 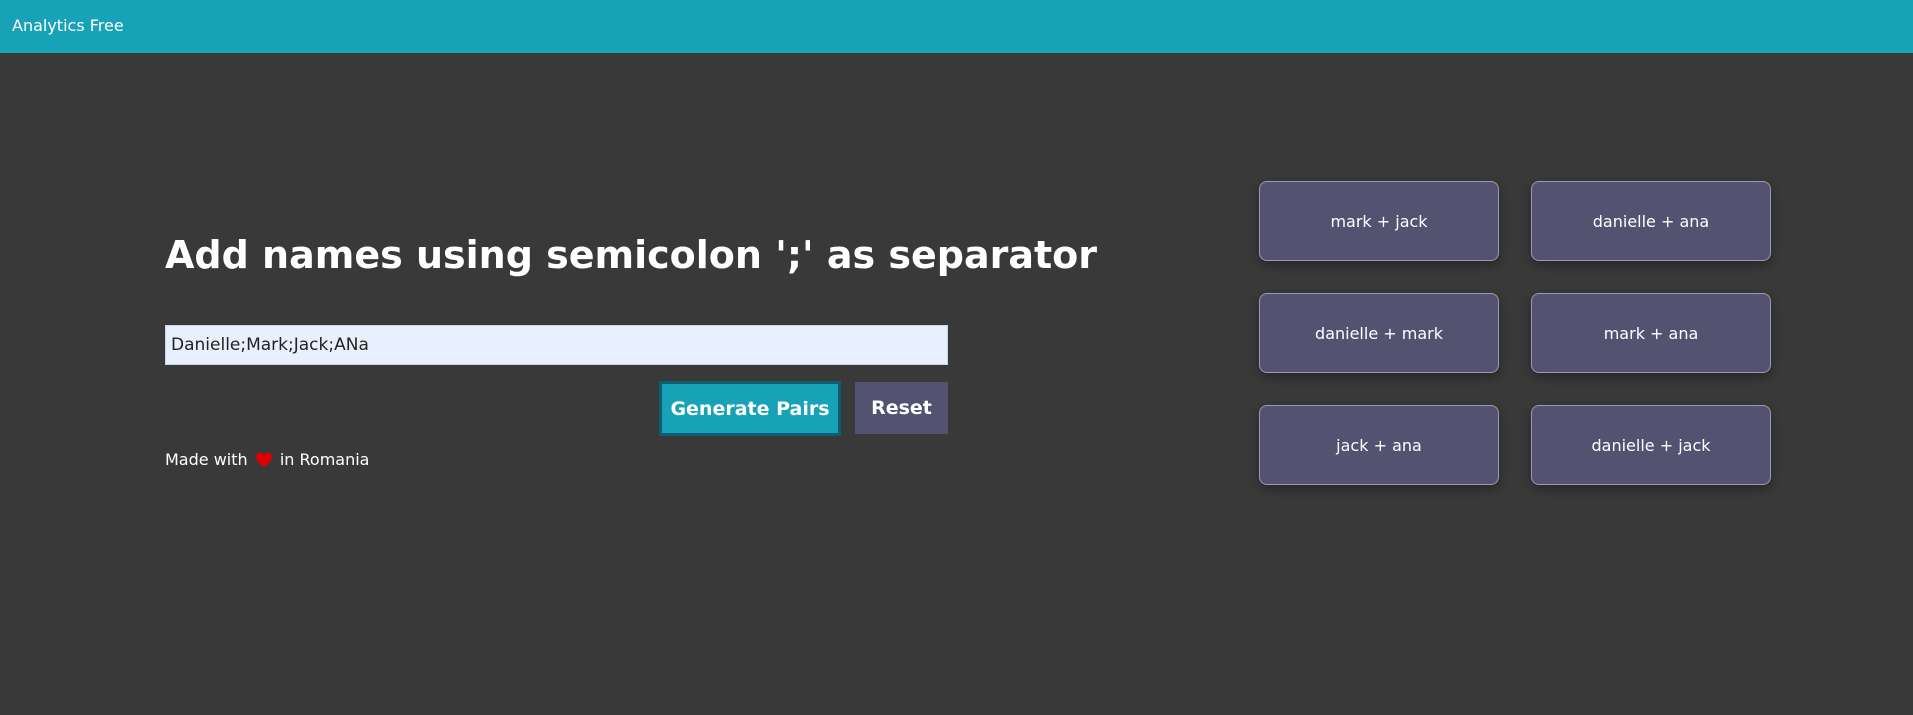 I want to click on pair-card: danielle + jack, so click(x=1651, y=445).